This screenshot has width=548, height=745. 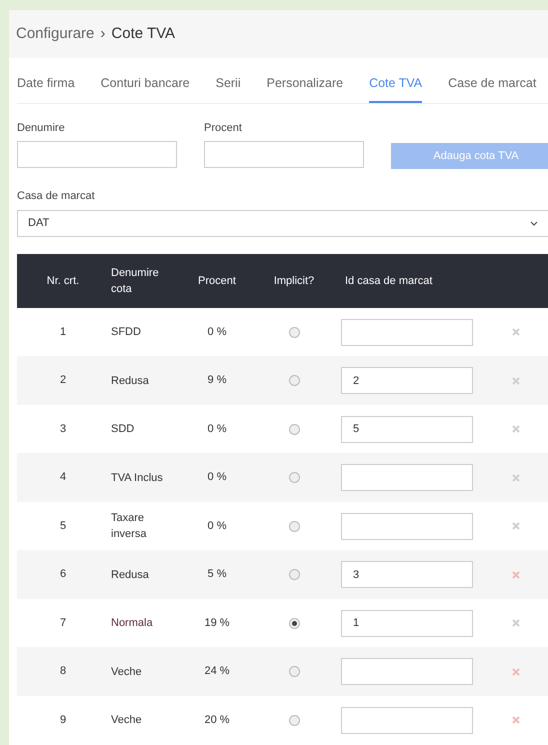 I want to click on page-title: Cote TVA, so click(x=143, y=34).